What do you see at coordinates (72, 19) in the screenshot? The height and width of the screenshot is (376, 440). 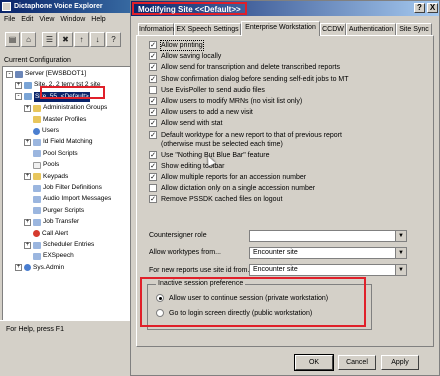 I see `menu-window: Window` at bounding box center [72, 19].